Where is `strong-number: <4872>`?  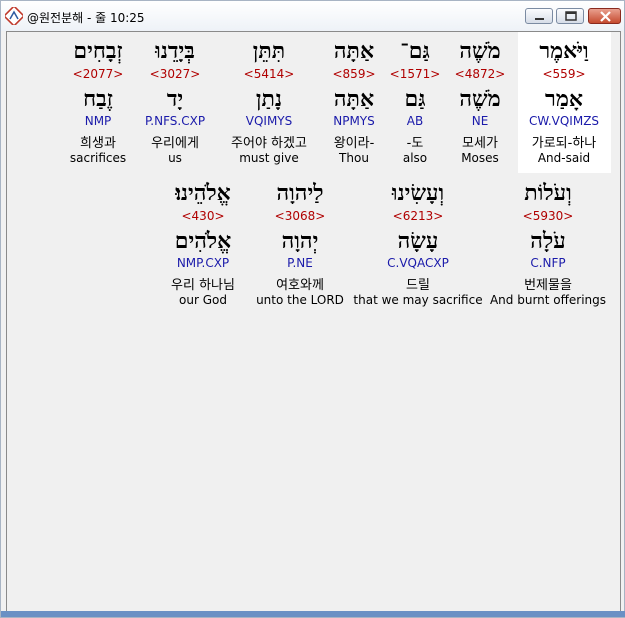 strong-number: <4872> is located at coordinates (480, 74).